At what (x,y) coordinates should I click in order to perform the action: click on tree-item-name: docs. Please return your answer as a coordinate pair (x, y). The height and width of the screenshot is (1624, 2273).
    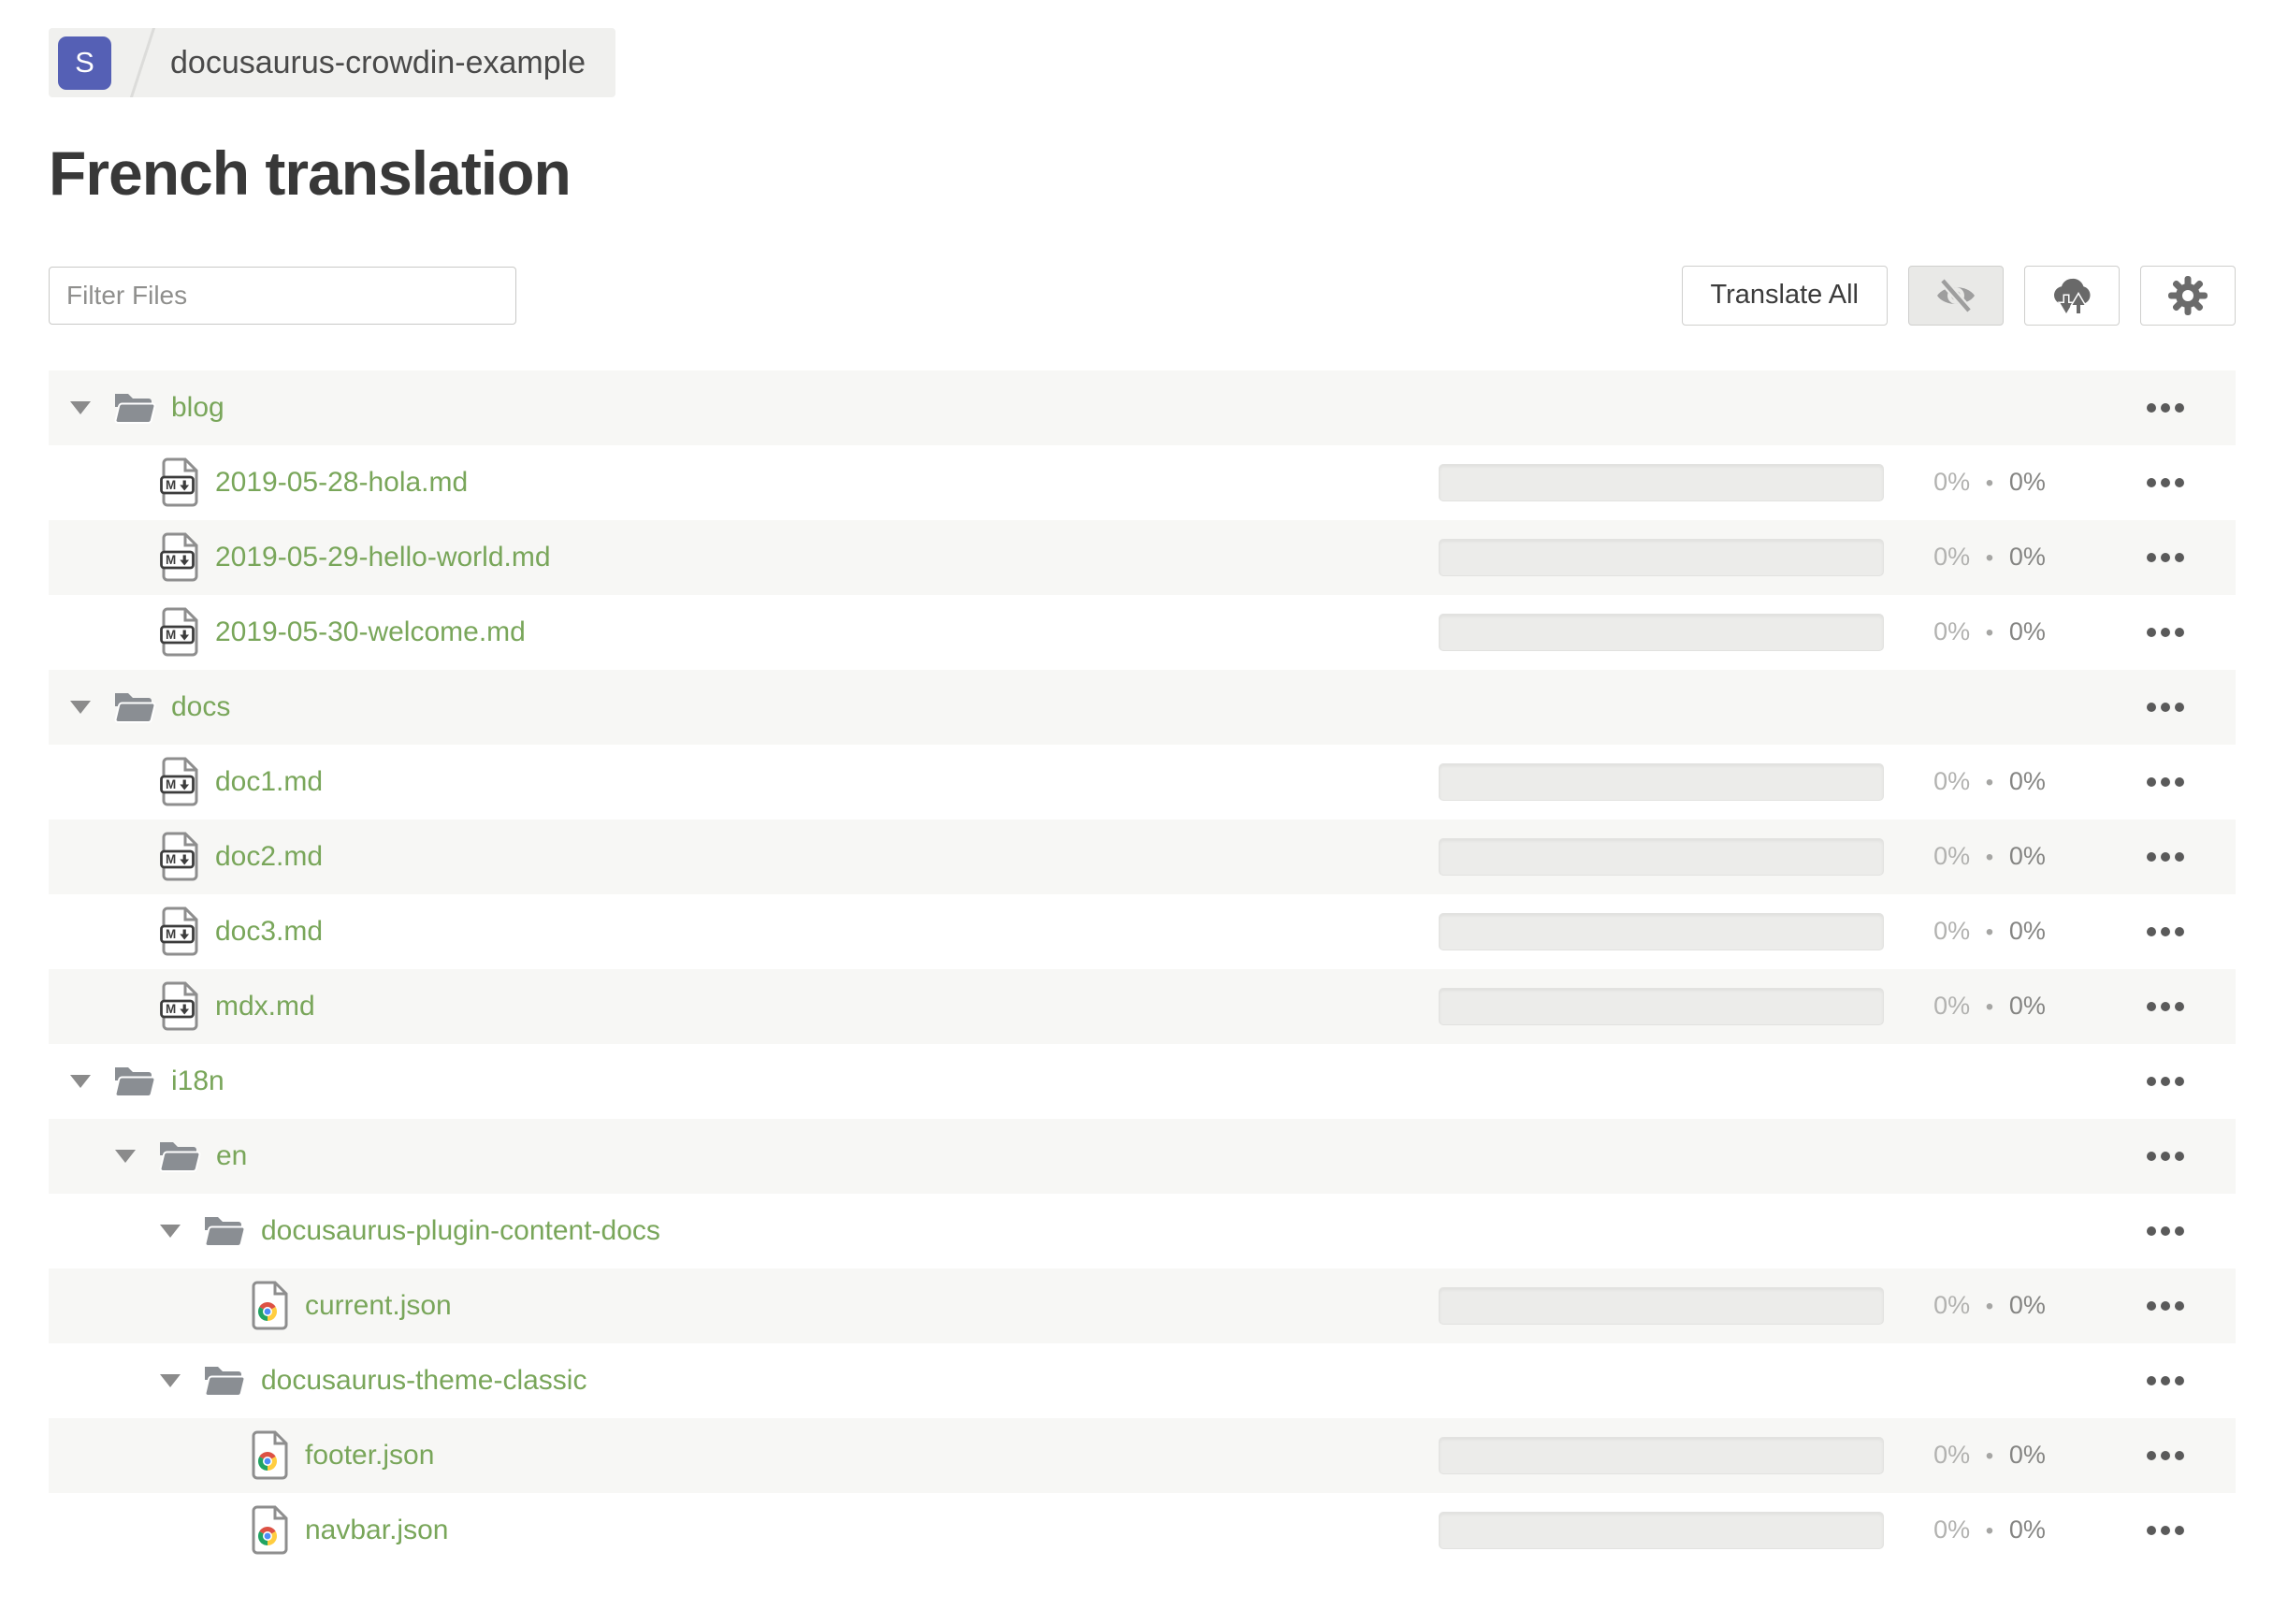
    Looking at the image, I should click on (200, 707).